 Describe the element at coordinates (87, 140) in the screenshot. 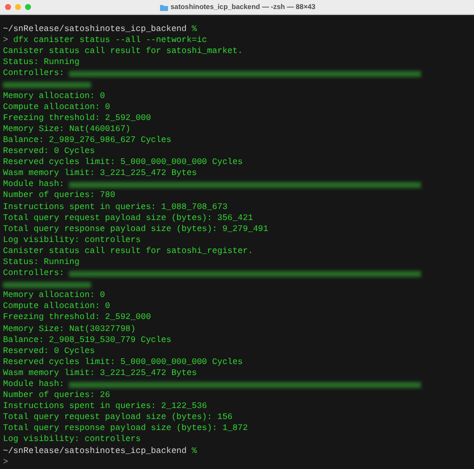

I see `output-line: Balance: 2_989_276_986_627 Cycles` at that location.